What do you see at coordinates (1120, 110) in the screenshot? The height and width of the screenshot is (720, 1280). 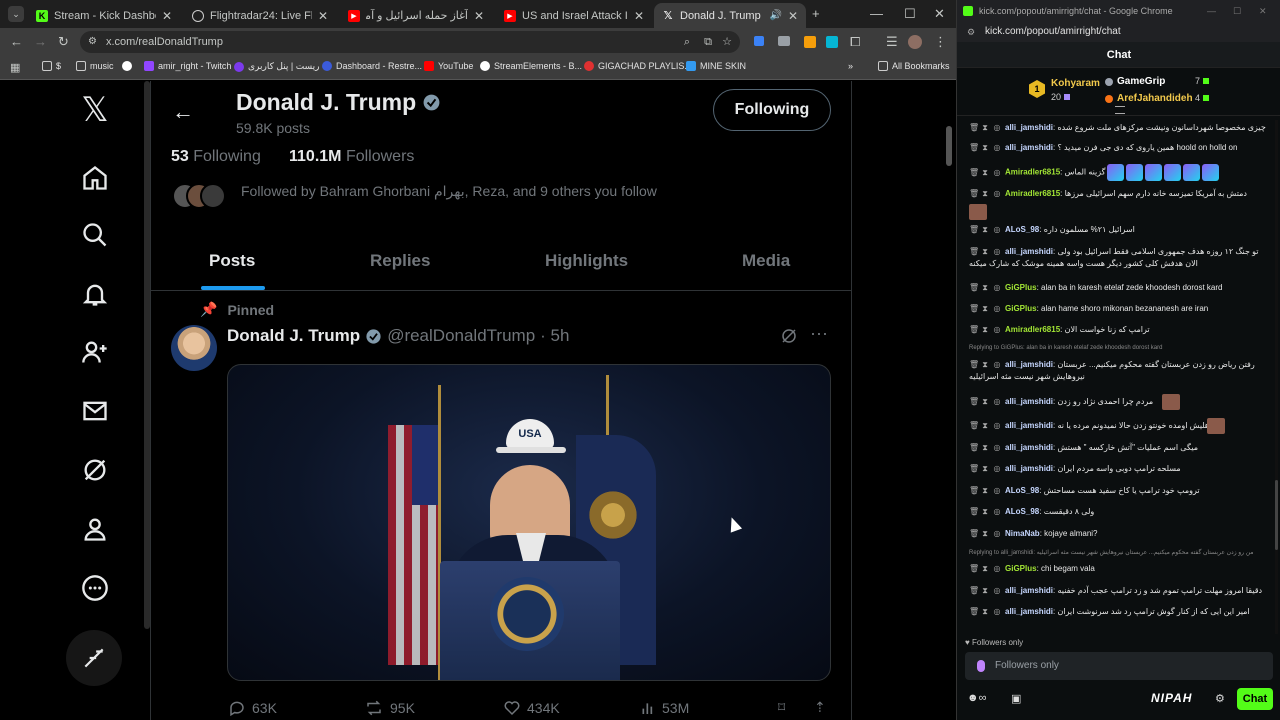 I see `pin-toggle-icon` at bounding box center [1120, 110].